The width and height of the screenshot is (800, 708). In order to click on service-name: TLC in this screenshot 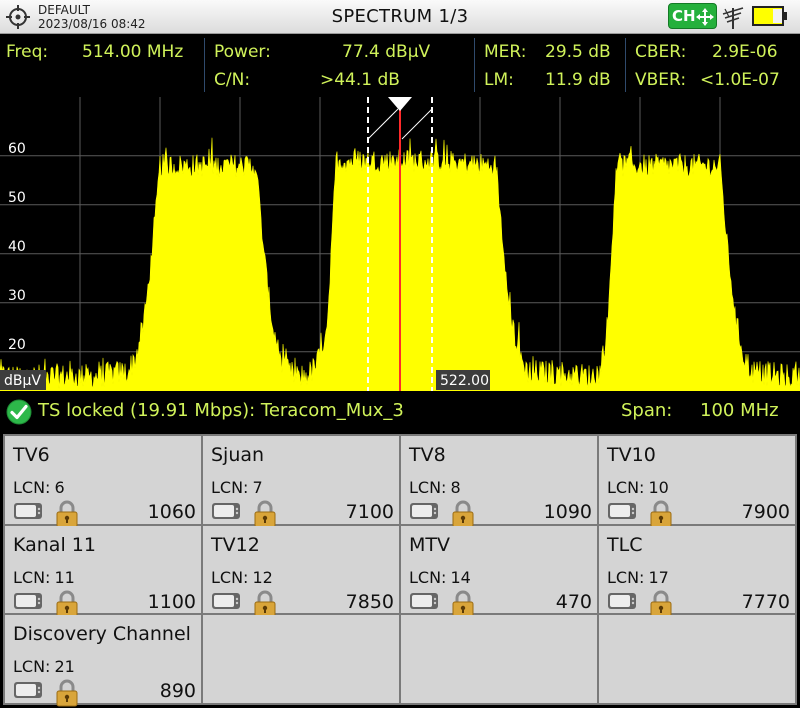, I will do `click(625, 544)`.